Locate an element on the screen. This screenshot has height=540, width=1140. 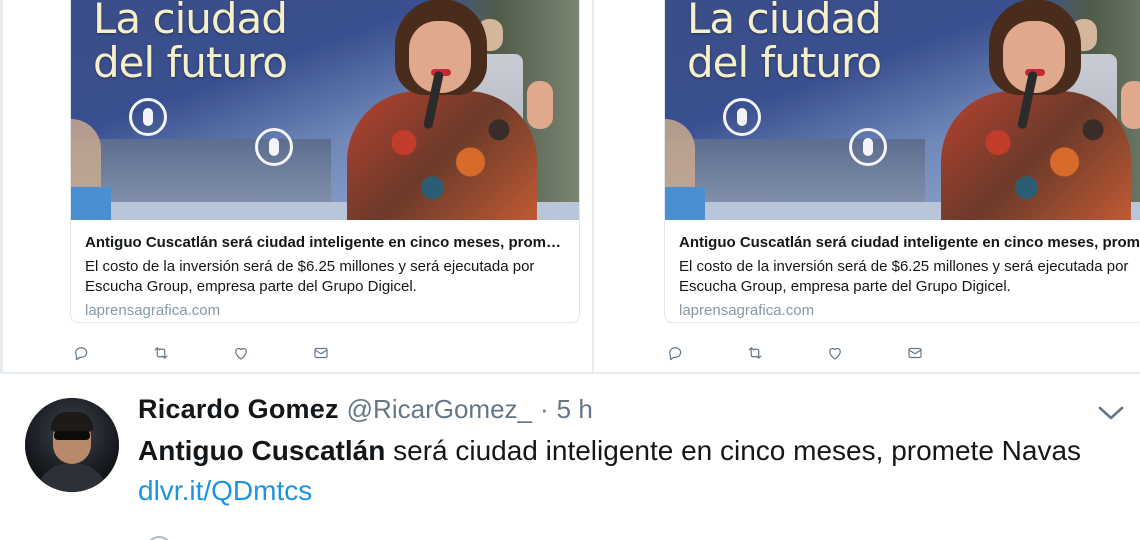
more-options-button is located at coordinates (1111, 413).